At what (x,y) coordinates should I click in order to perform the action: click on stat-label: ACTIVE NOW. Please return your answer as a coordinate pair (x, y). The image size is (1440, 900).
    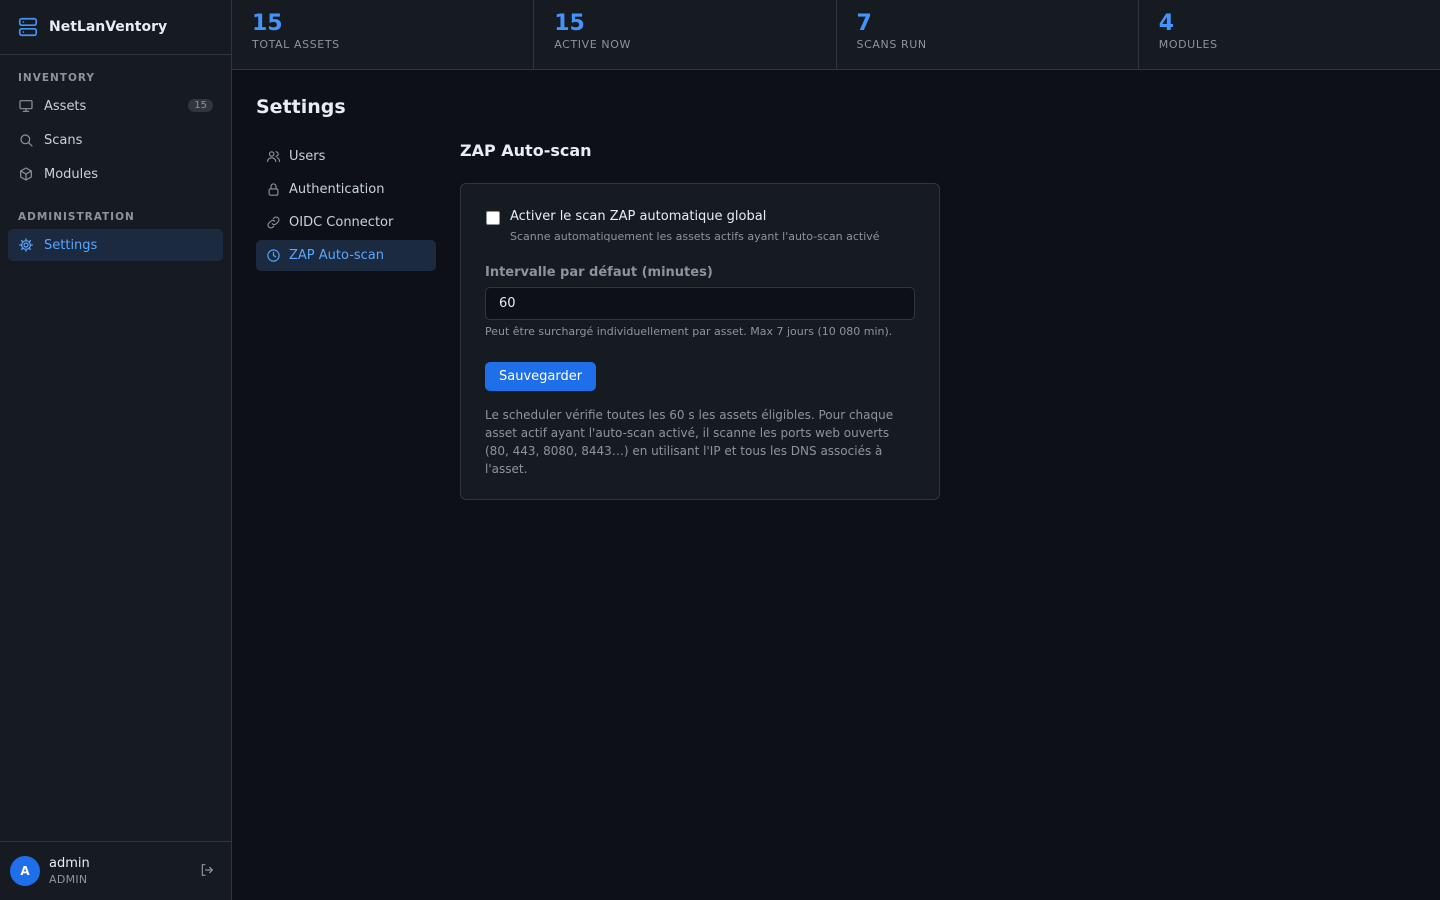
    Looking at the image, I should click on (592, 44).